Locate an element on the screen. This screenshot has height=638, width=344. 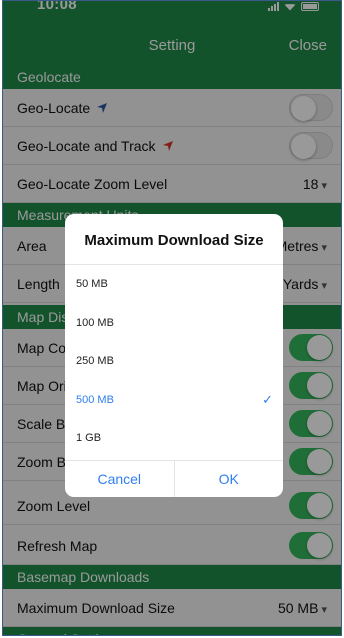
option-500mb: 500 MB ✓ is located at coordinates (174, 400).